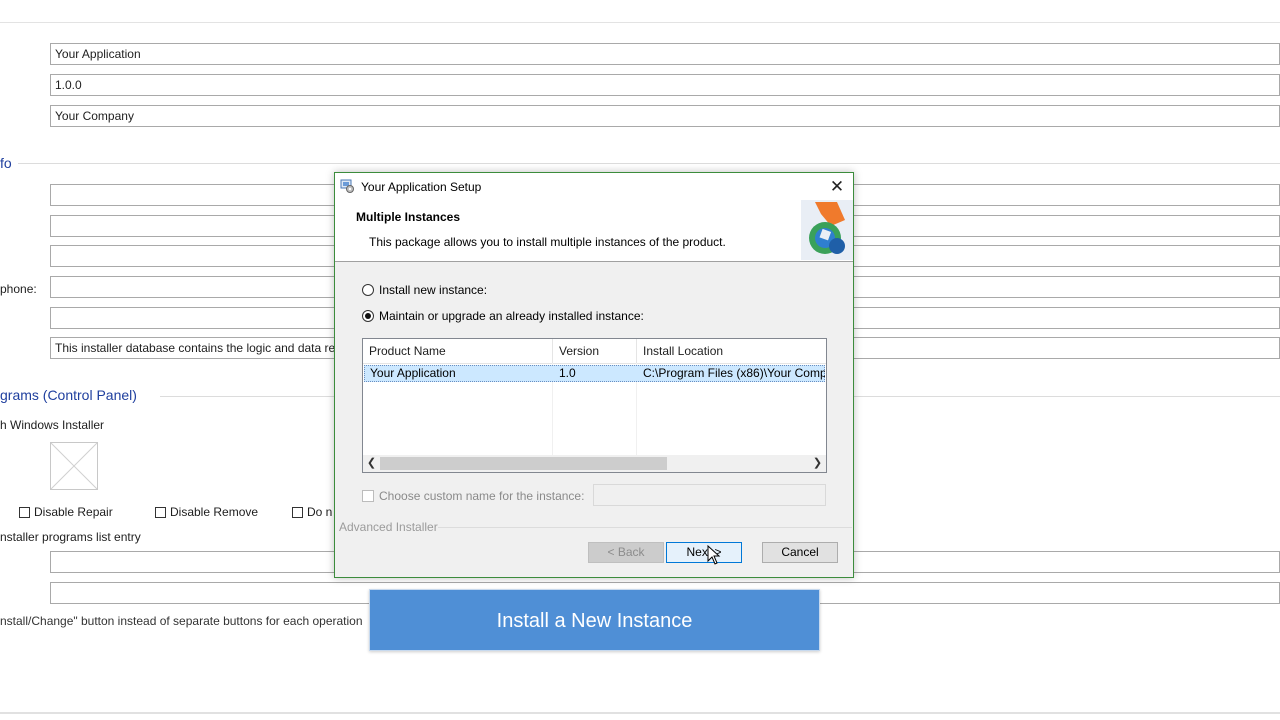  I want to click on column-header-product-name: Product Name, so click(458, 351).